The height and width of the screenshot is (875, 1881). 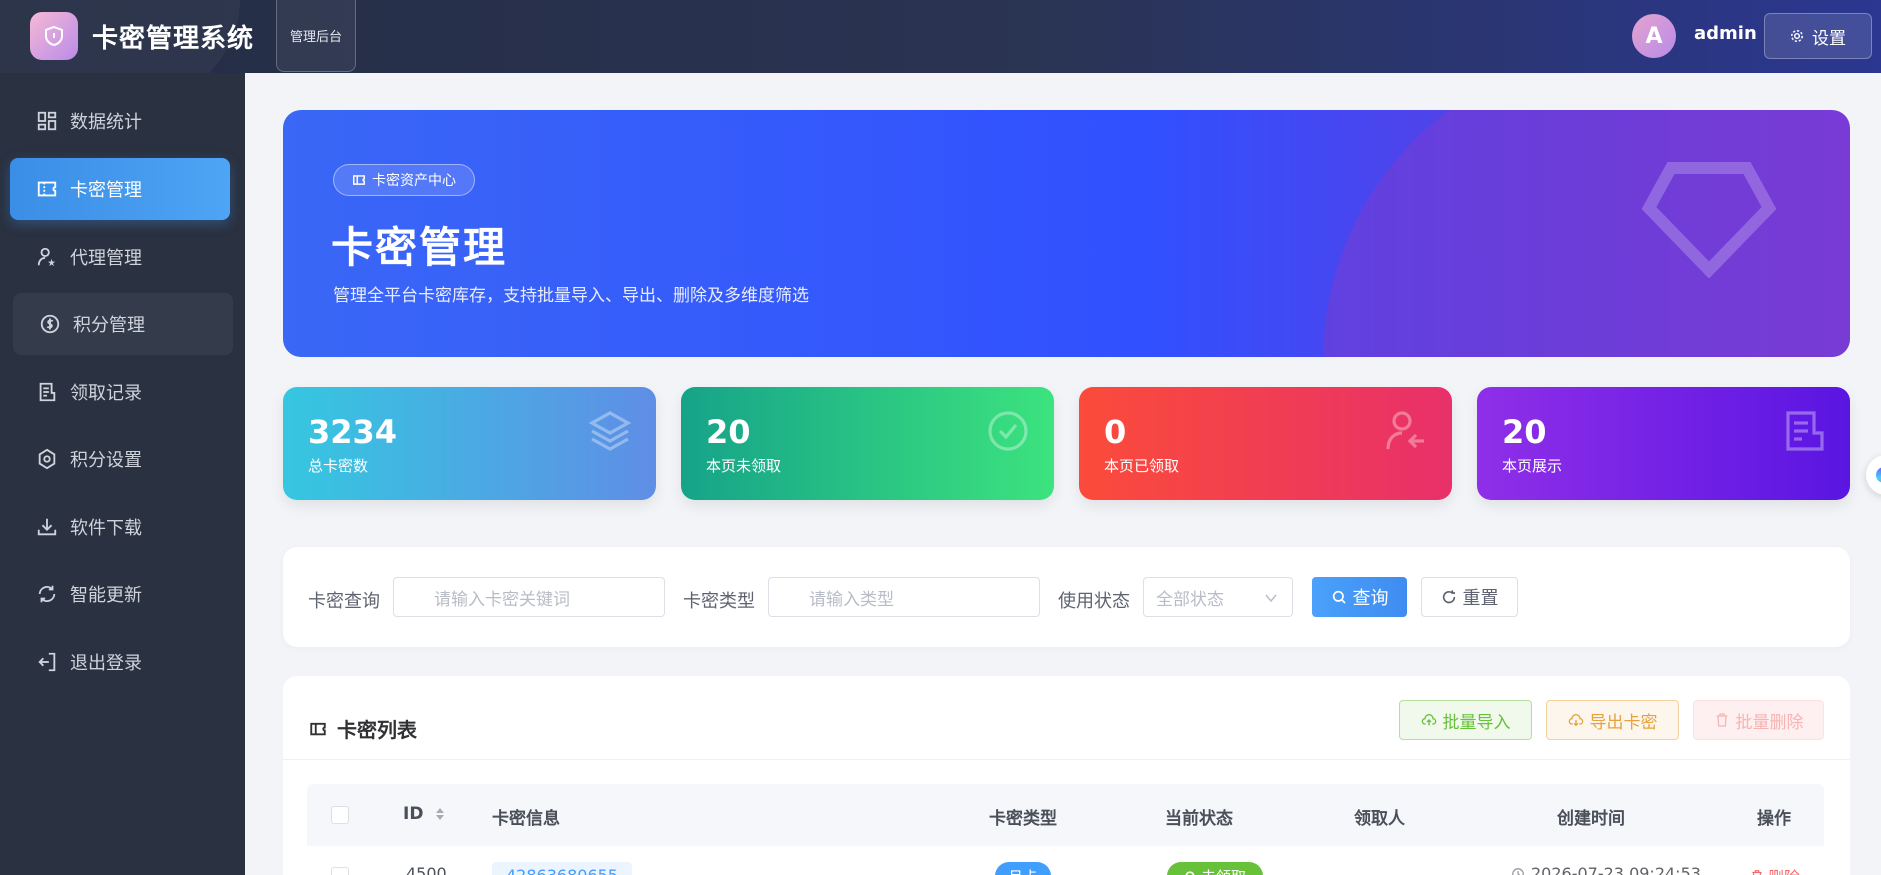 What do you see at coordinates (1532, 466) in the screenshot?
I see `stat-label: 本页展示` at bounding box center [1532, 466].